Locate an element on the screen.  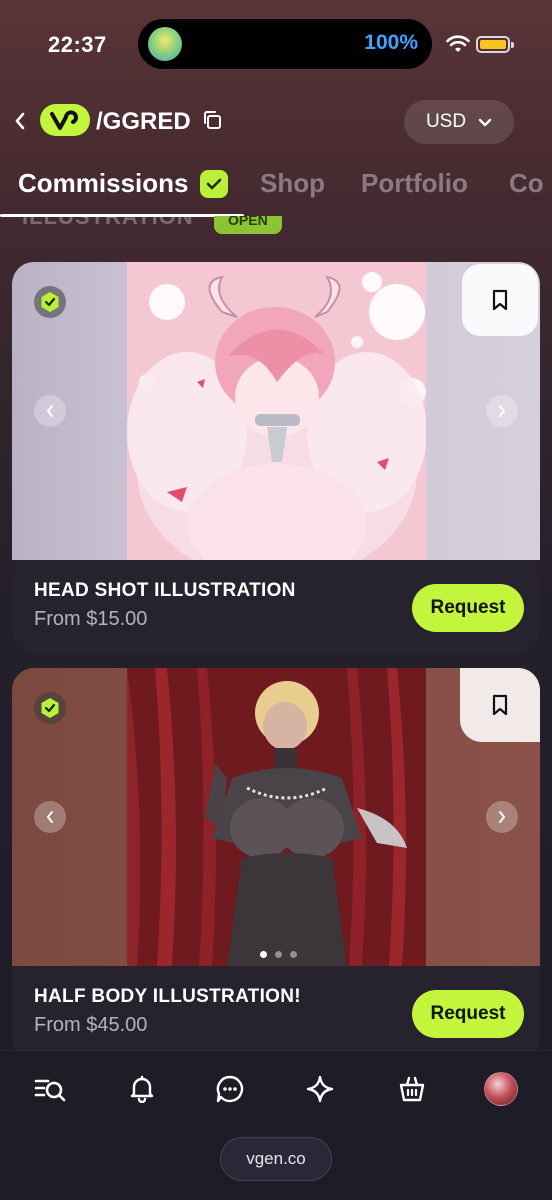
chevron-down-icon is located at coordinates (485, 122).